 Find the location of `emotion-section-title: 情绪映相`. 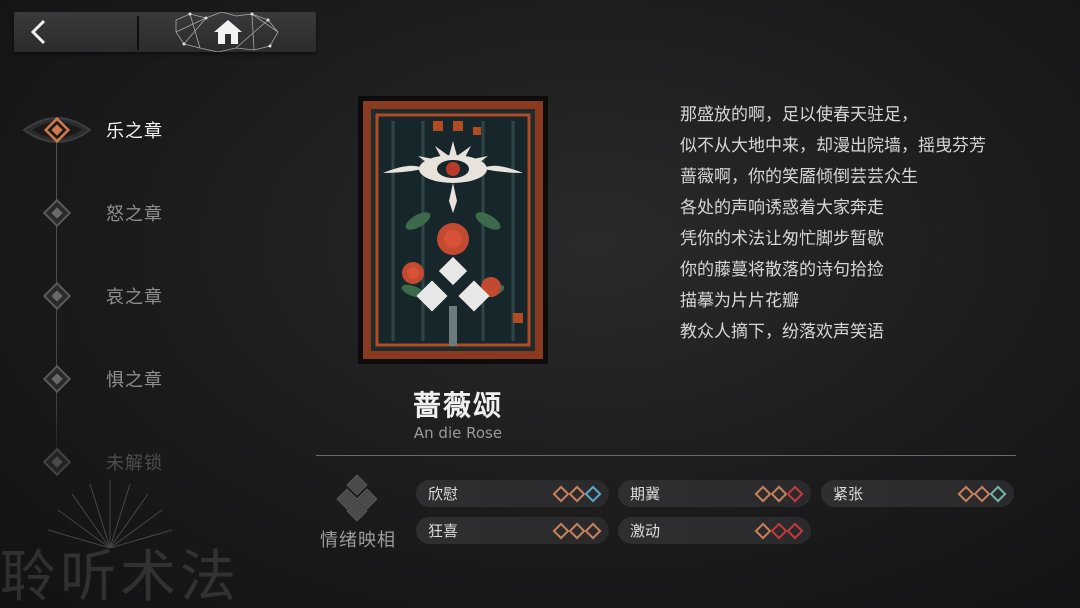

emotion-section-title: 情绪映相 is located at coordinates (358, 540).